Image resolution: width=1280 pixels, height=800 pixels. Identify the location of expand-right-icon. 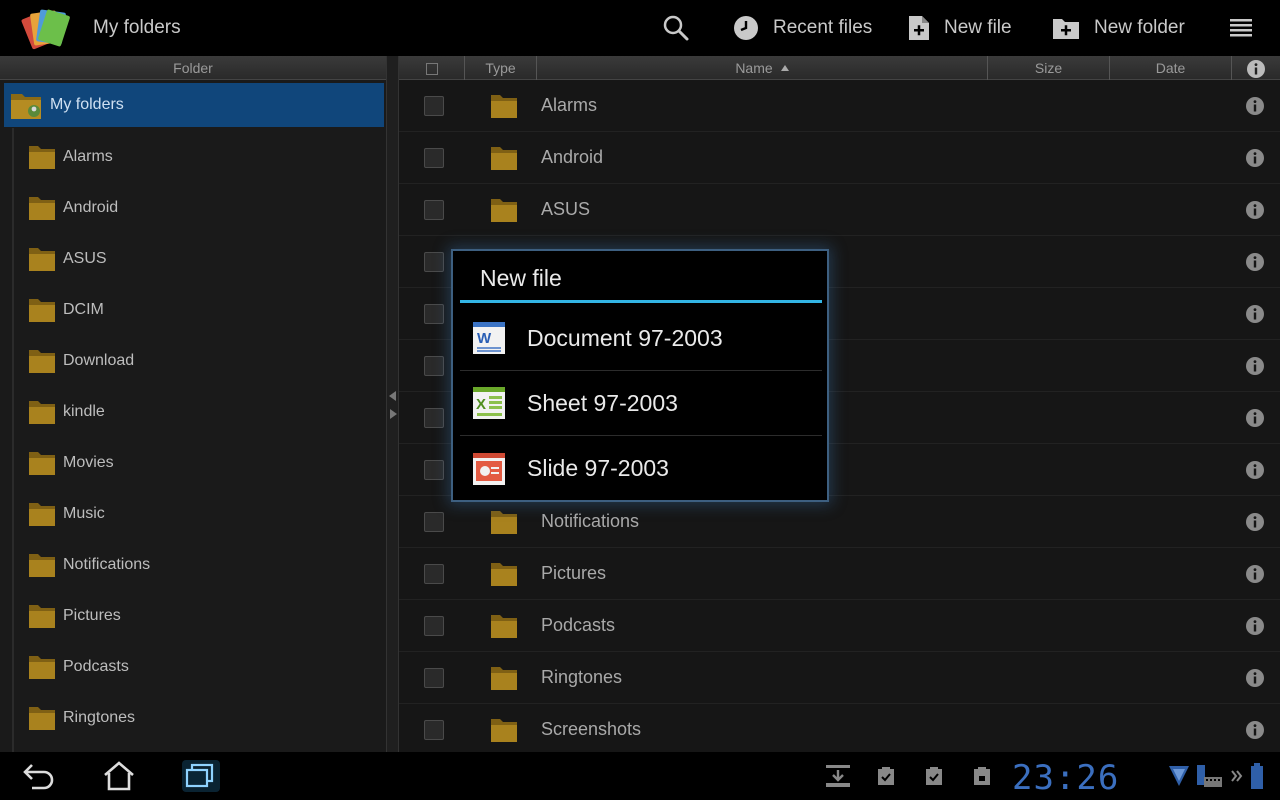
(393, 414).